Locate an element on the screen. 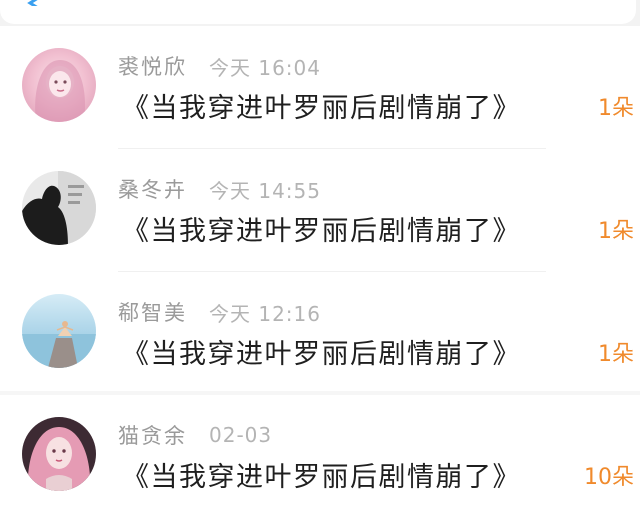  sent-time: 今天 12:16 is located at coordinates (265, 313).